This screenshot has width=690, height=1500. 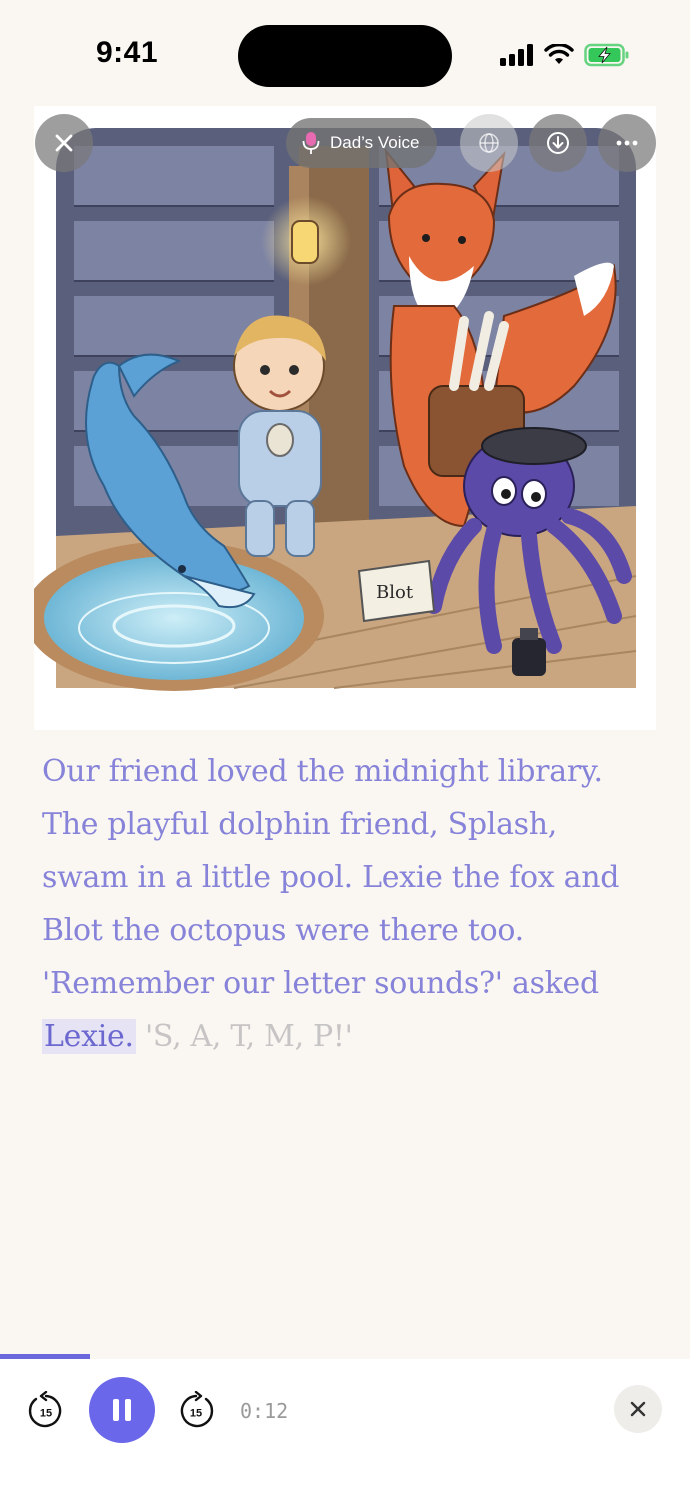 What do you see at coordinates (516, 55) in the screenshot?
I see `cellular-signal-icon` at bounding box center [516, 55].